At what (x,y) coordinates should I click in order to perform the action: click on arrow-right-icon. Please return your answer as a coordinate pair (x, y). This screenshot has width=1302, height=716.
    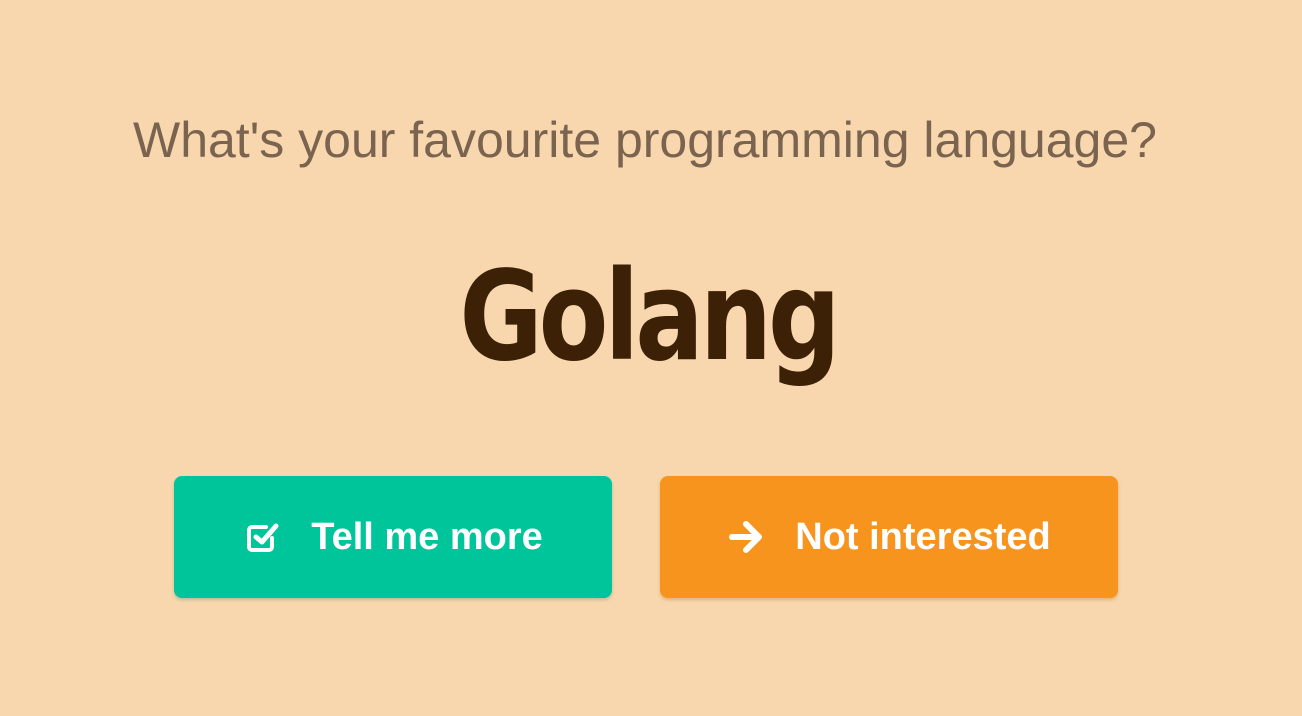
    Looking at the image, I should click on (746, 537).